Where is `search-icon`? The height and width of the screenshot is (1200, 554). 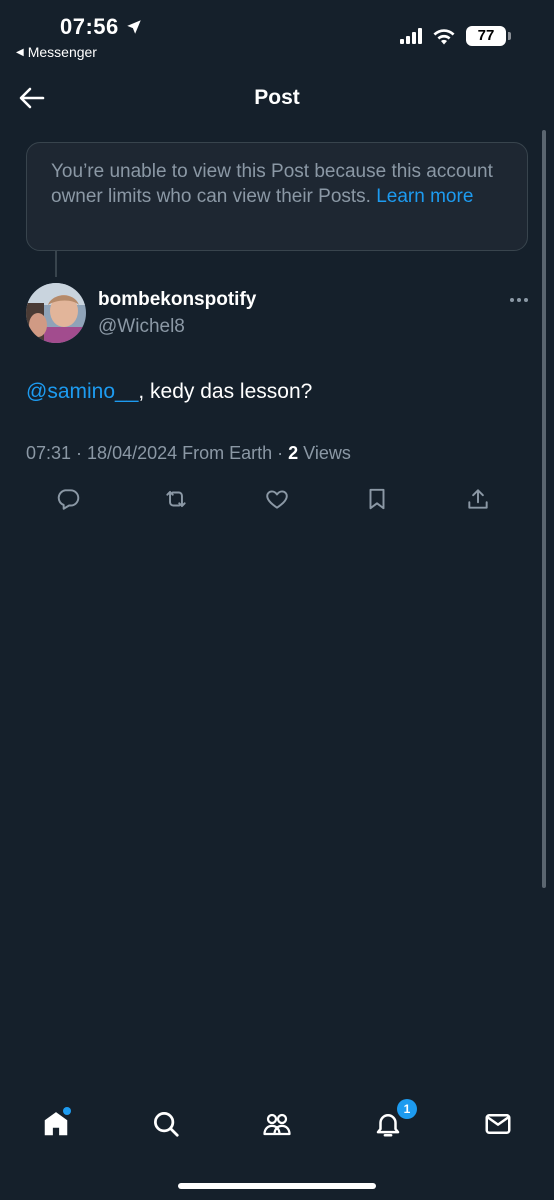 search-icon is located at coordinates (166, 1124).